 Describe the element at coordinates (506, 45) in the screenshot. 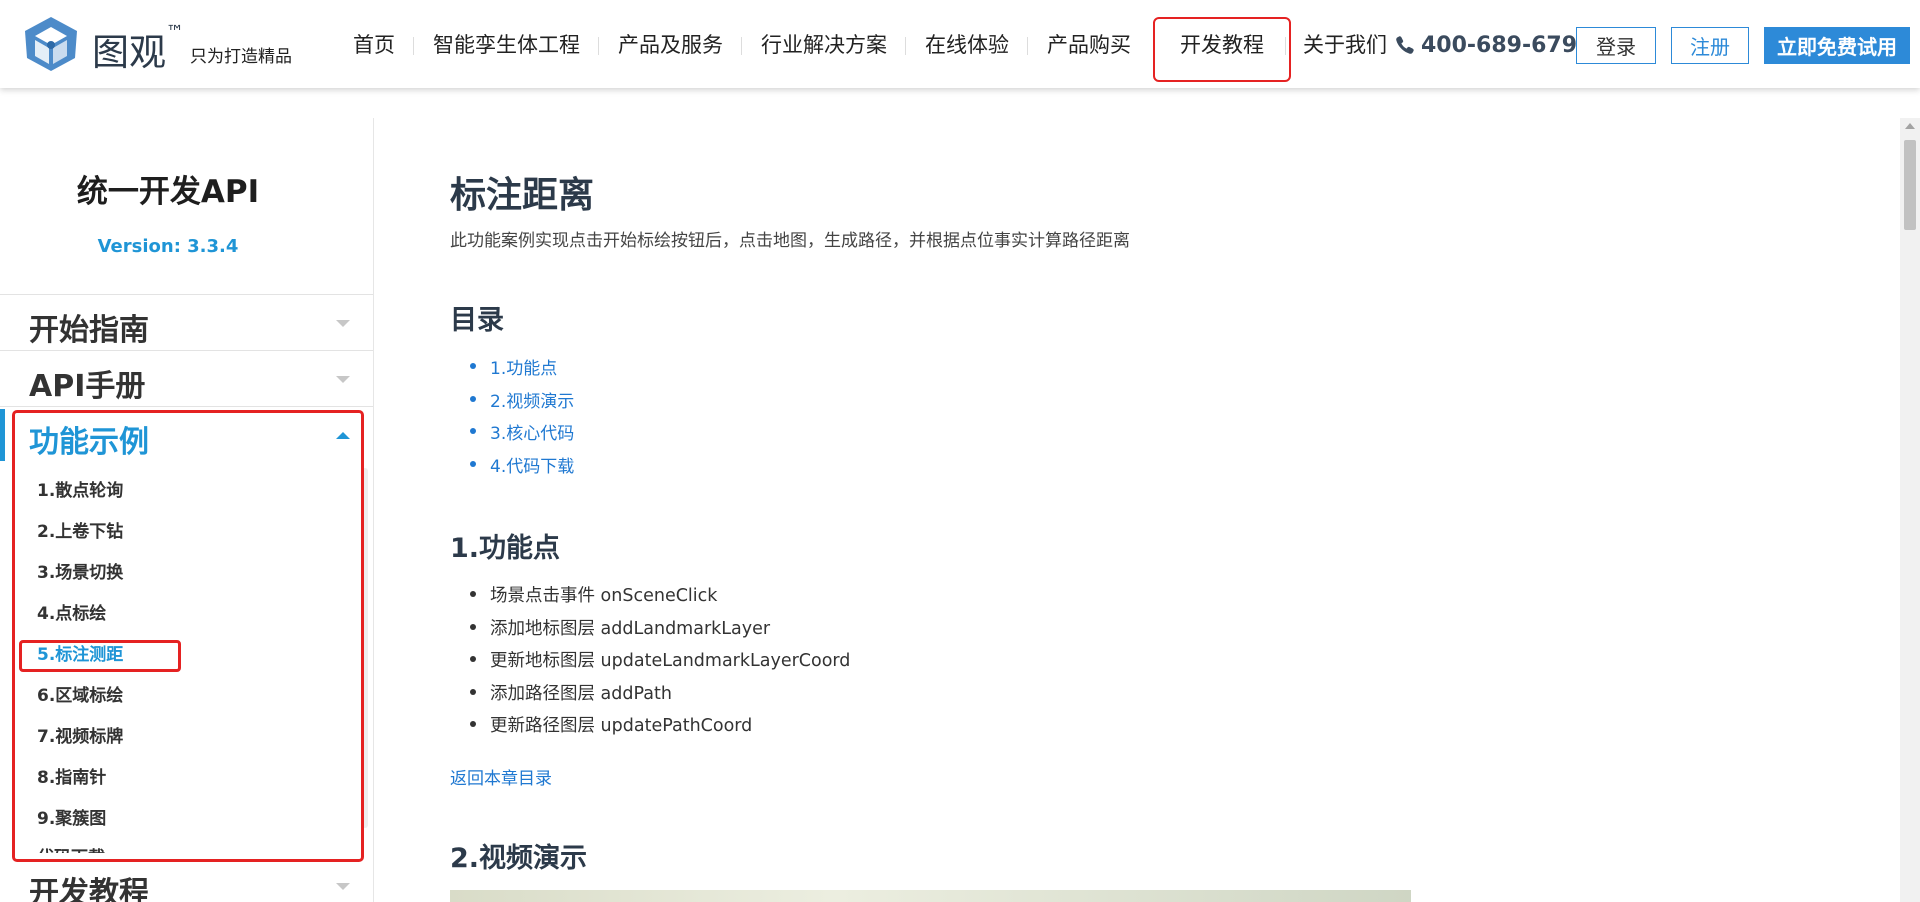

I see `nav-twin-engineering: 智能孪生体工程` at that location.